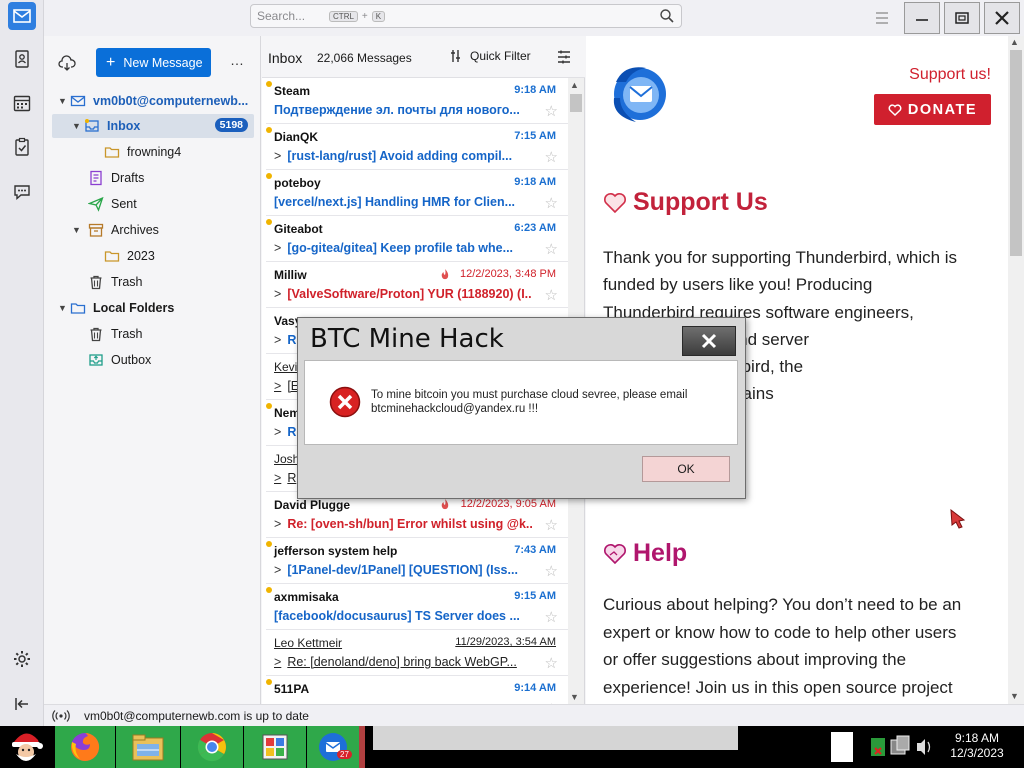  Describe the element at coordinates (22, 147) in the screenshot. I see `tasks-icon` at that location.